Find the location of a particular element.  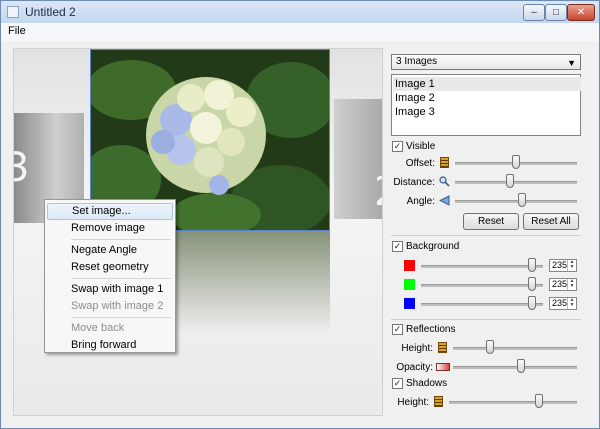

shadow-height-label: Height: is located at coordinates (413, 402).